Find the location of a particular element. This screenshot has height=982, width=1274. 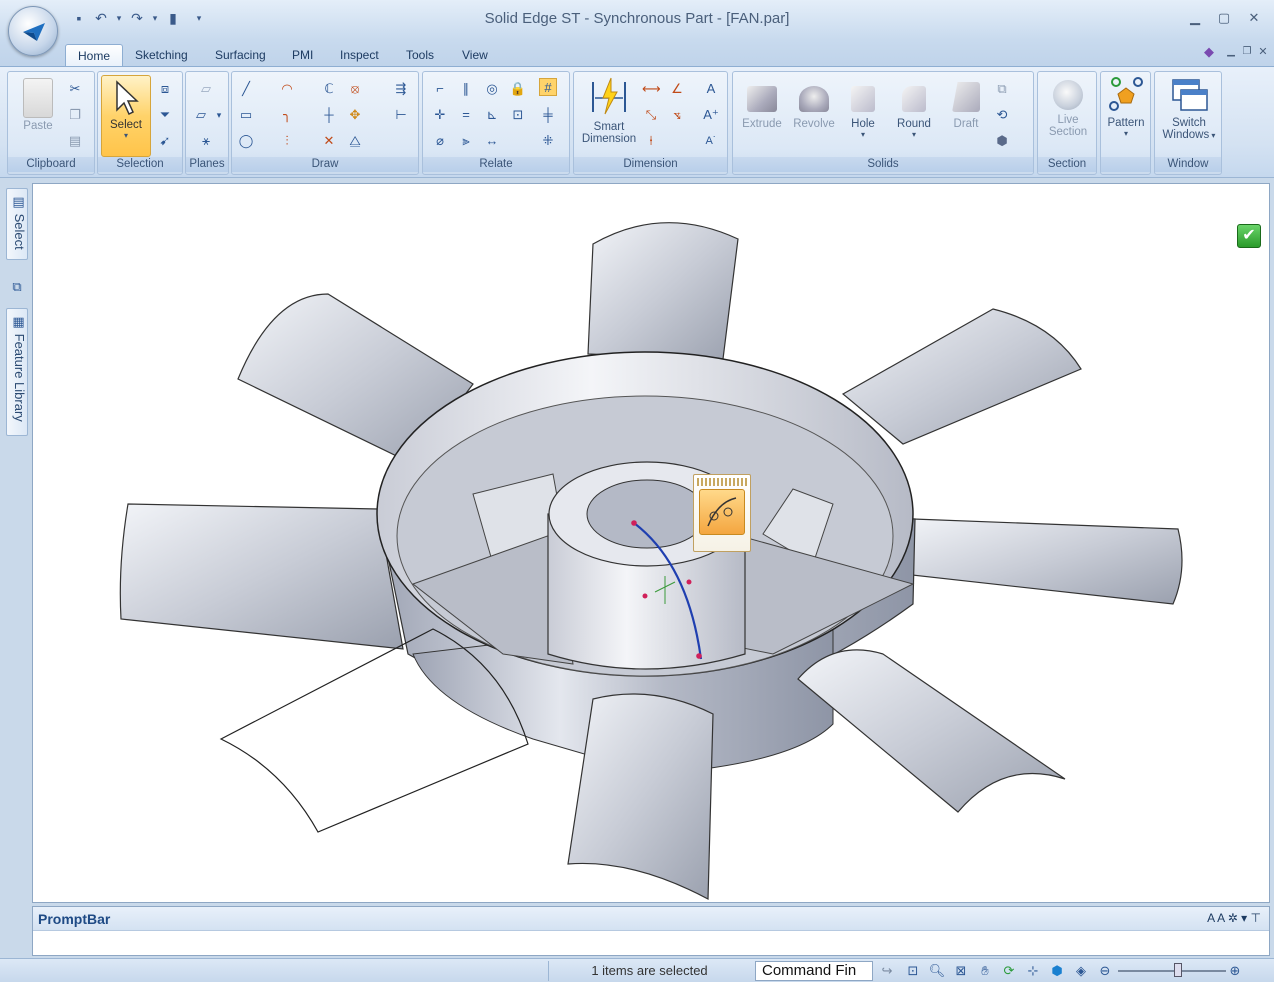

coincident-plane-icon: ▱ is located at coordinates (201, 115).